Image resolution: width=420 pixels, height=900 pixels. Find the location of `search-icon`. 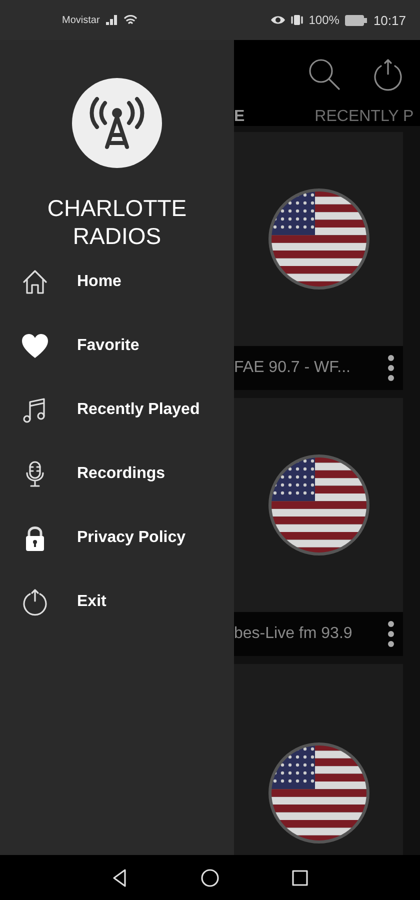

search-icon is located at coordinates (324, 74).